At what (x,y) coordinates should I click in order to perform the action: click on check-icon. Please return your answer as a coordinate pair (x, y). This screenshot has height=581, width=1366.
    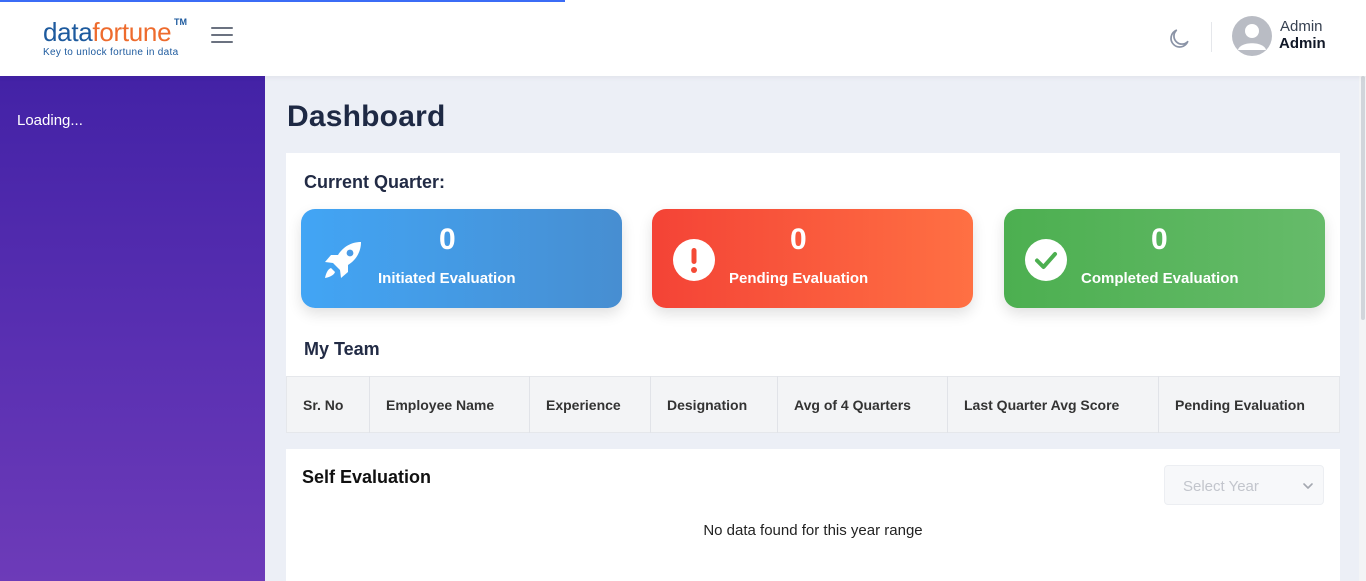
    Looking at the image, I should click on (1046, 260).